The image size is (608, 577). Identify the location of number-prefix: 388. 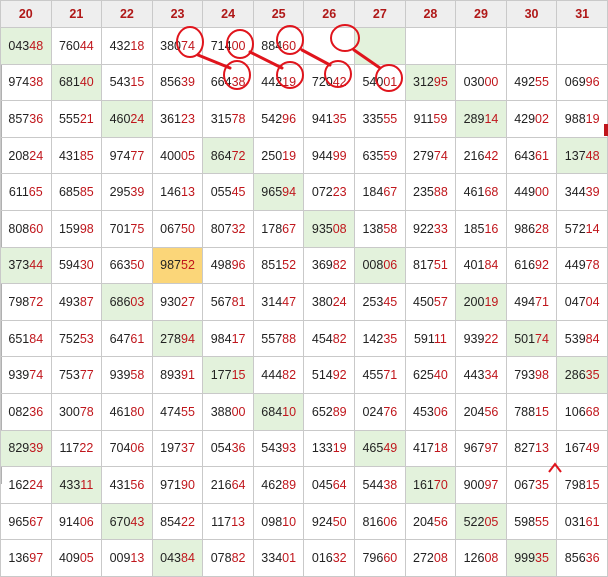
(221, 411).